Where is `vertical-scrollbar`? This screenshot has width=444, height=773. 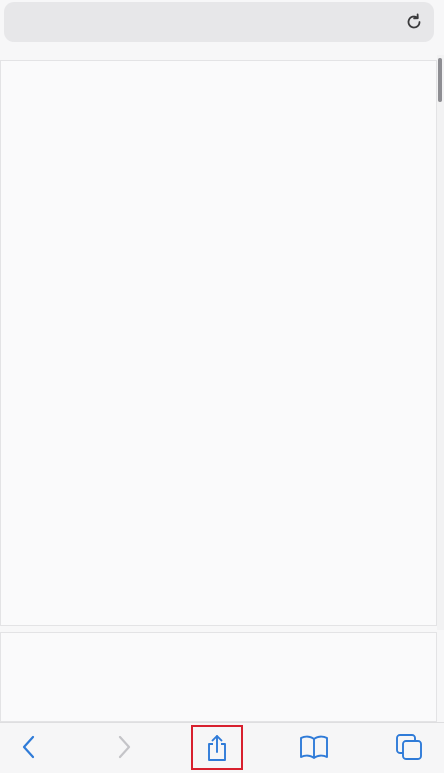
vertical-scrollbar is located at coordinates (440, 342).